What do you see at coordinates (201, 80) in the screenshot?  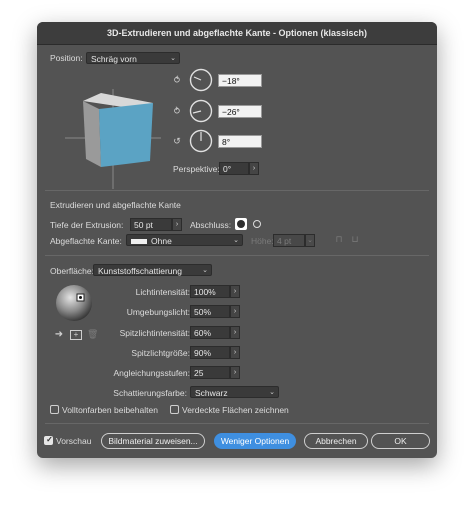 I see `rotate-x-dial` at bounding box center [201, 80].